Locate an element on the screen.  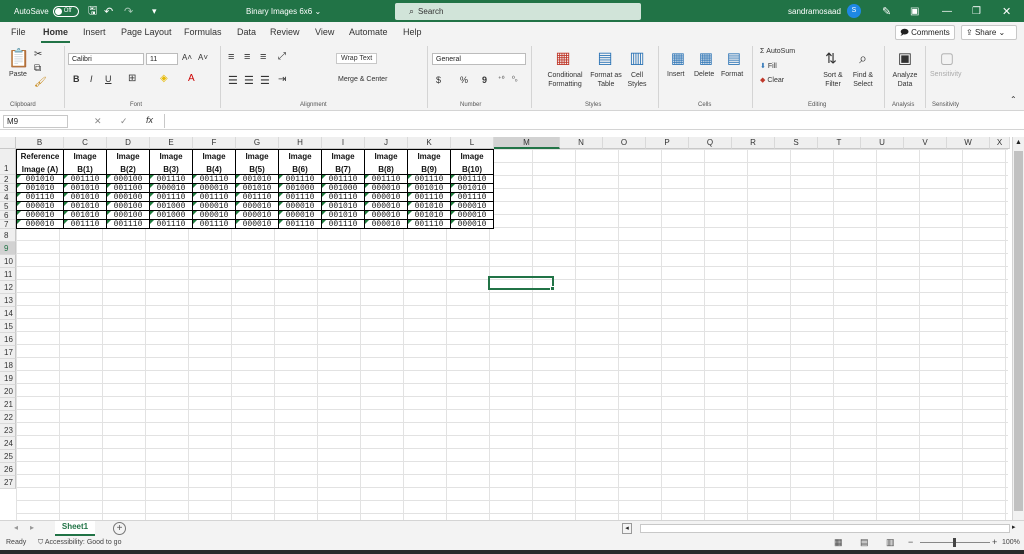
tab-automate: Automate is located at coordinates (368, 32).